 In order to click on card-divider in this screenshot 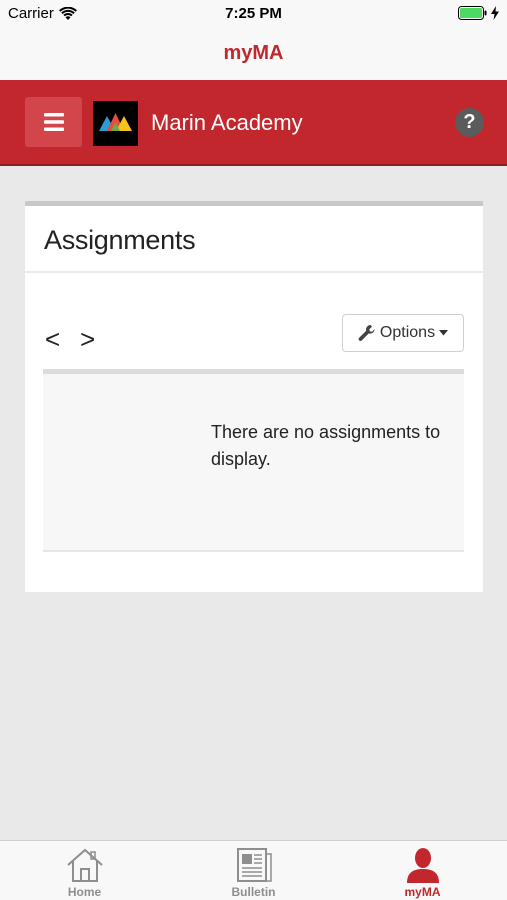, I will do `click(254, 272)`.